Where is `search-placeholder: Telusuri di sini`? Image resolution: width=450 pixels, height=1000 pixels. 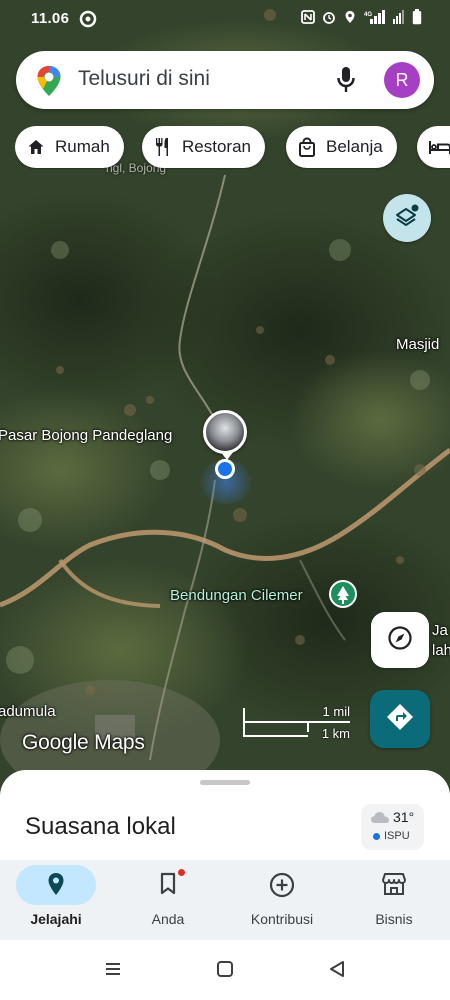
search-placeholder: Telusuri di sini is located at coordinates (144, 79).